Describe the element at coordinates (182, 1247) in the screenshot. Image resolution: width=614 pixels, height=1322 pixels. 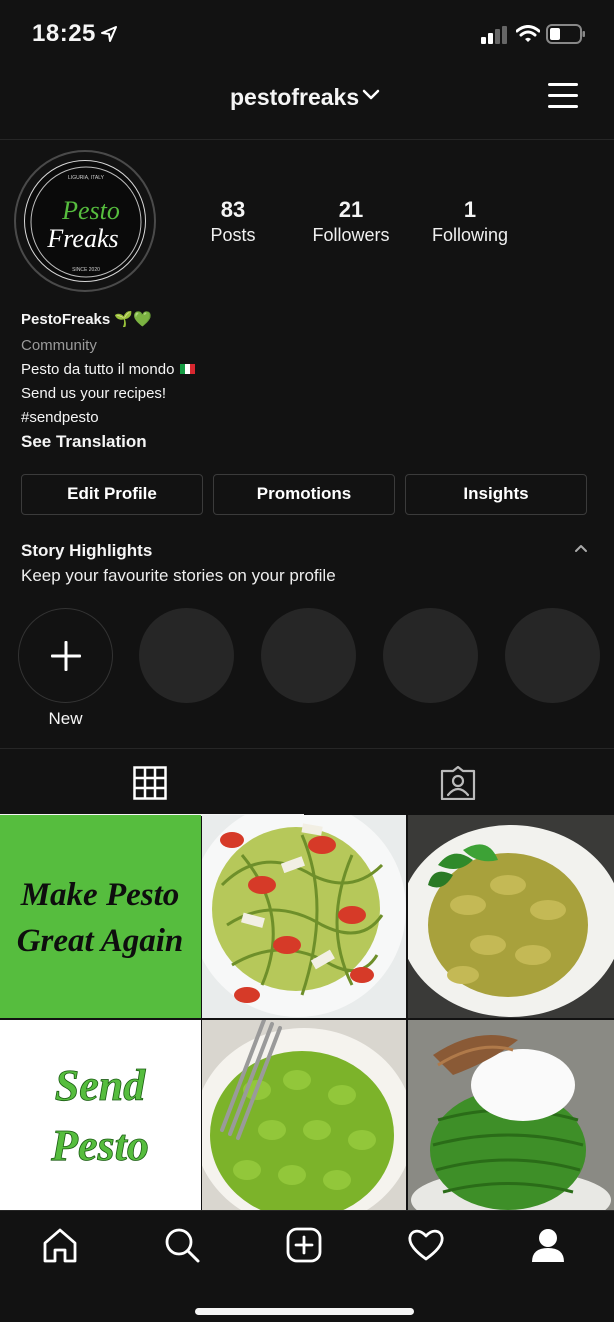
I see `search-icon` at that location.